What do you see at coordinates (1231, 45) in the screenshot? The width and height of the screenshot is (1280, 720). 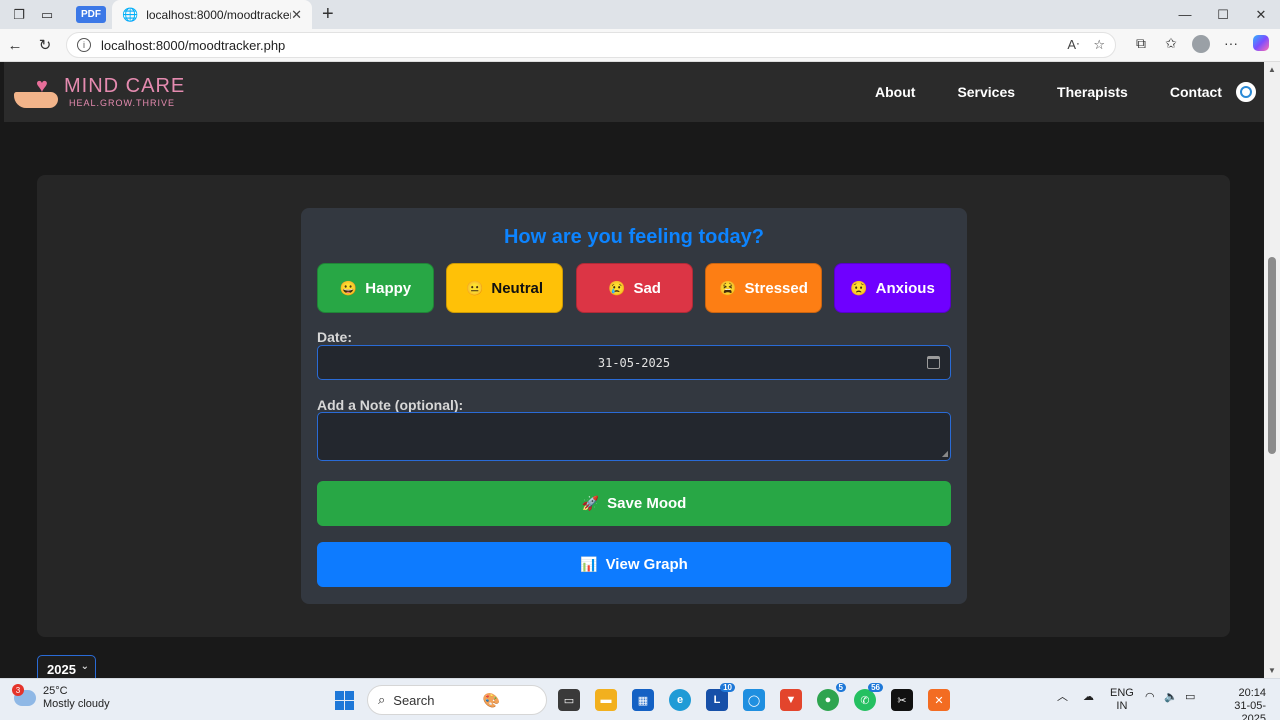 I see `more-menu-icon: ···` at bounding box center [1231, 45].